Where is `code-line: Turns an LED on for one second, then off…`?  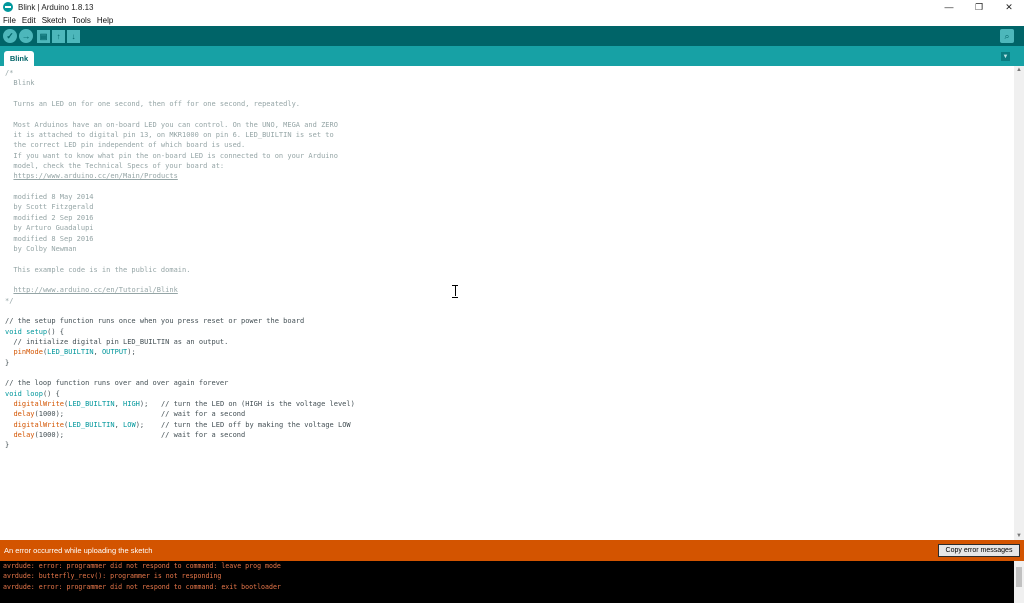 code-line: Turns an LED on for one second, then off… is located at coordinates (505, 104).